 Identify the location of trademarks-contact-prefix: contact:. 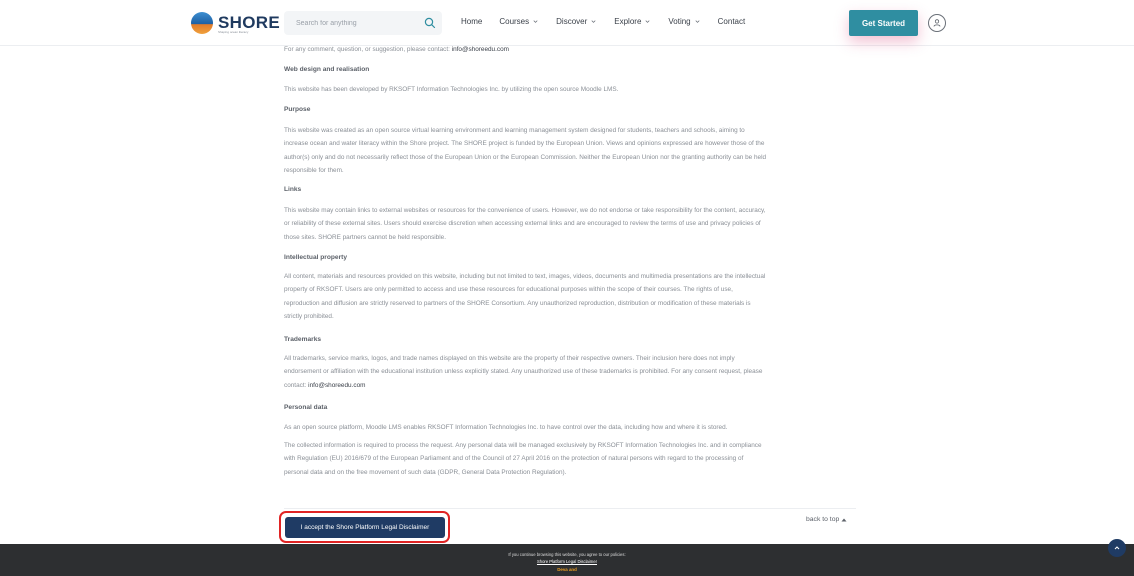
(296, 385).